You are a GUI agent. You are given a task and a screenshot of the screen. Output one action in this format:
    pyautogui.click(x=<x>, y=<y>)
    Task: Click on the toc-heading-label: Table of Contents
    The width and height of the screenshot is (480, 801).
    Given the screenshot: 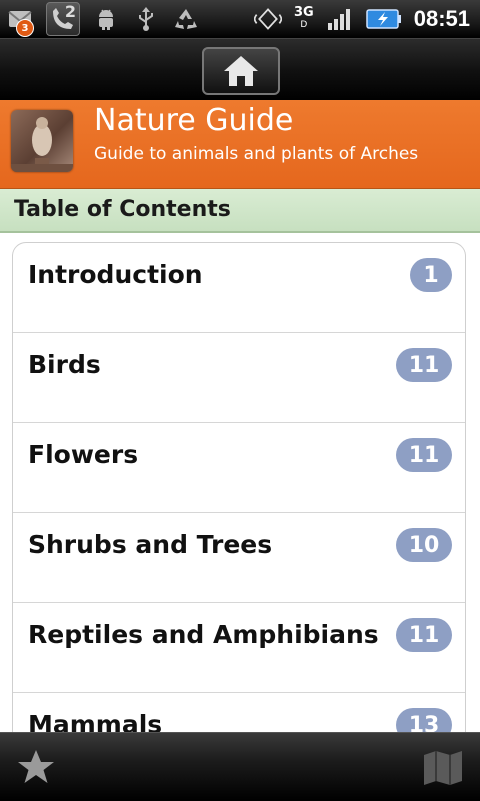 What is the action you would take?
    pyautogui.click(x=122, y=209)
    